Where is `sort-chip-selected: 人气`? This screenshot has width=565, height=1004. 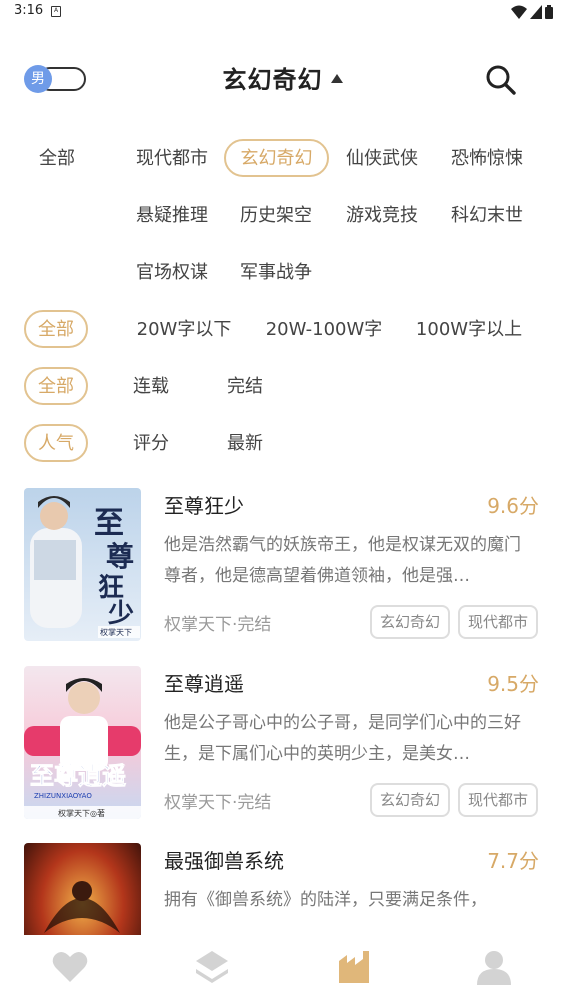 sort-chip-selected: 人气 is located at coordinates (56, 443).